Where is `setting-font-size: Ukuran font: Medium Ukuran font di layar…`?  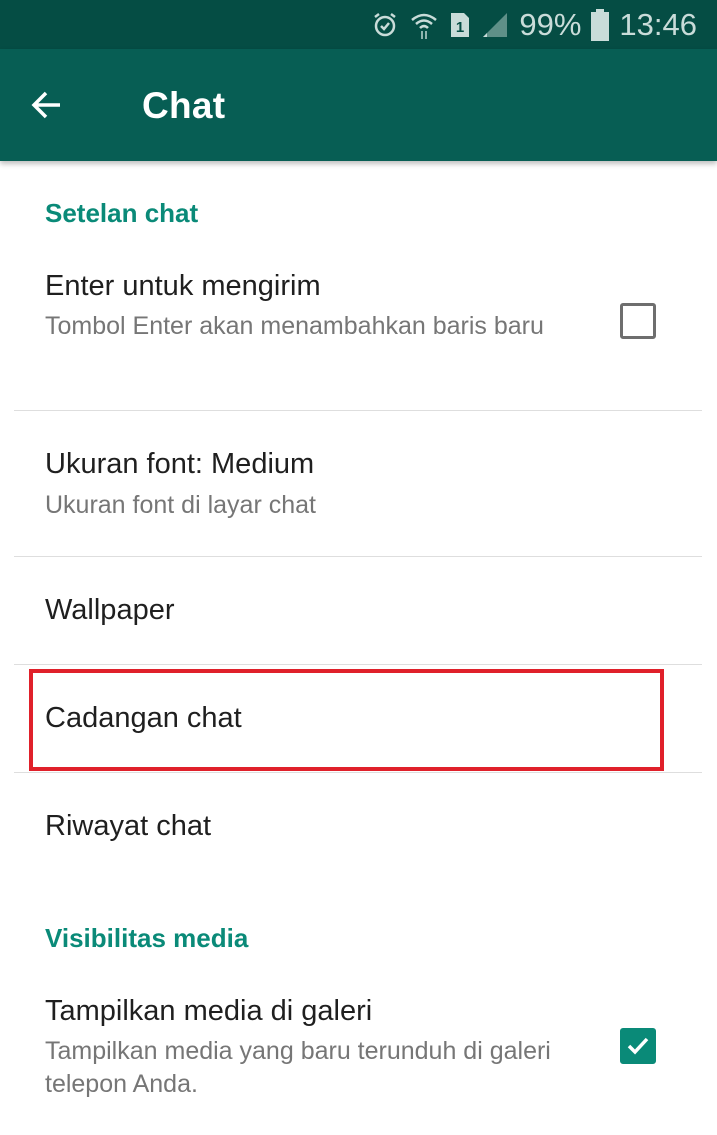
setting-font-size: Ukuran font: Medium Ukuran font di layar… is located at coordinates (358, 483).